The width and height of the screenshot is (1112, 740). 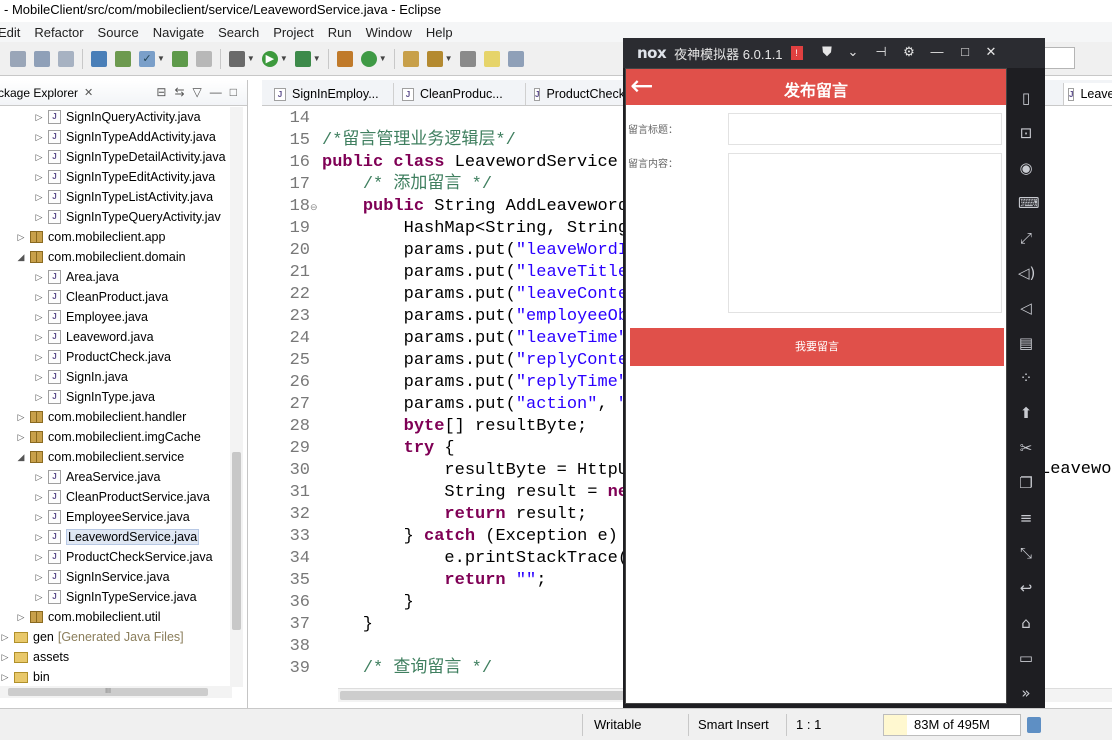 I want to click on tab-product-check: J ProductCheck, so click(x=578, y=94).